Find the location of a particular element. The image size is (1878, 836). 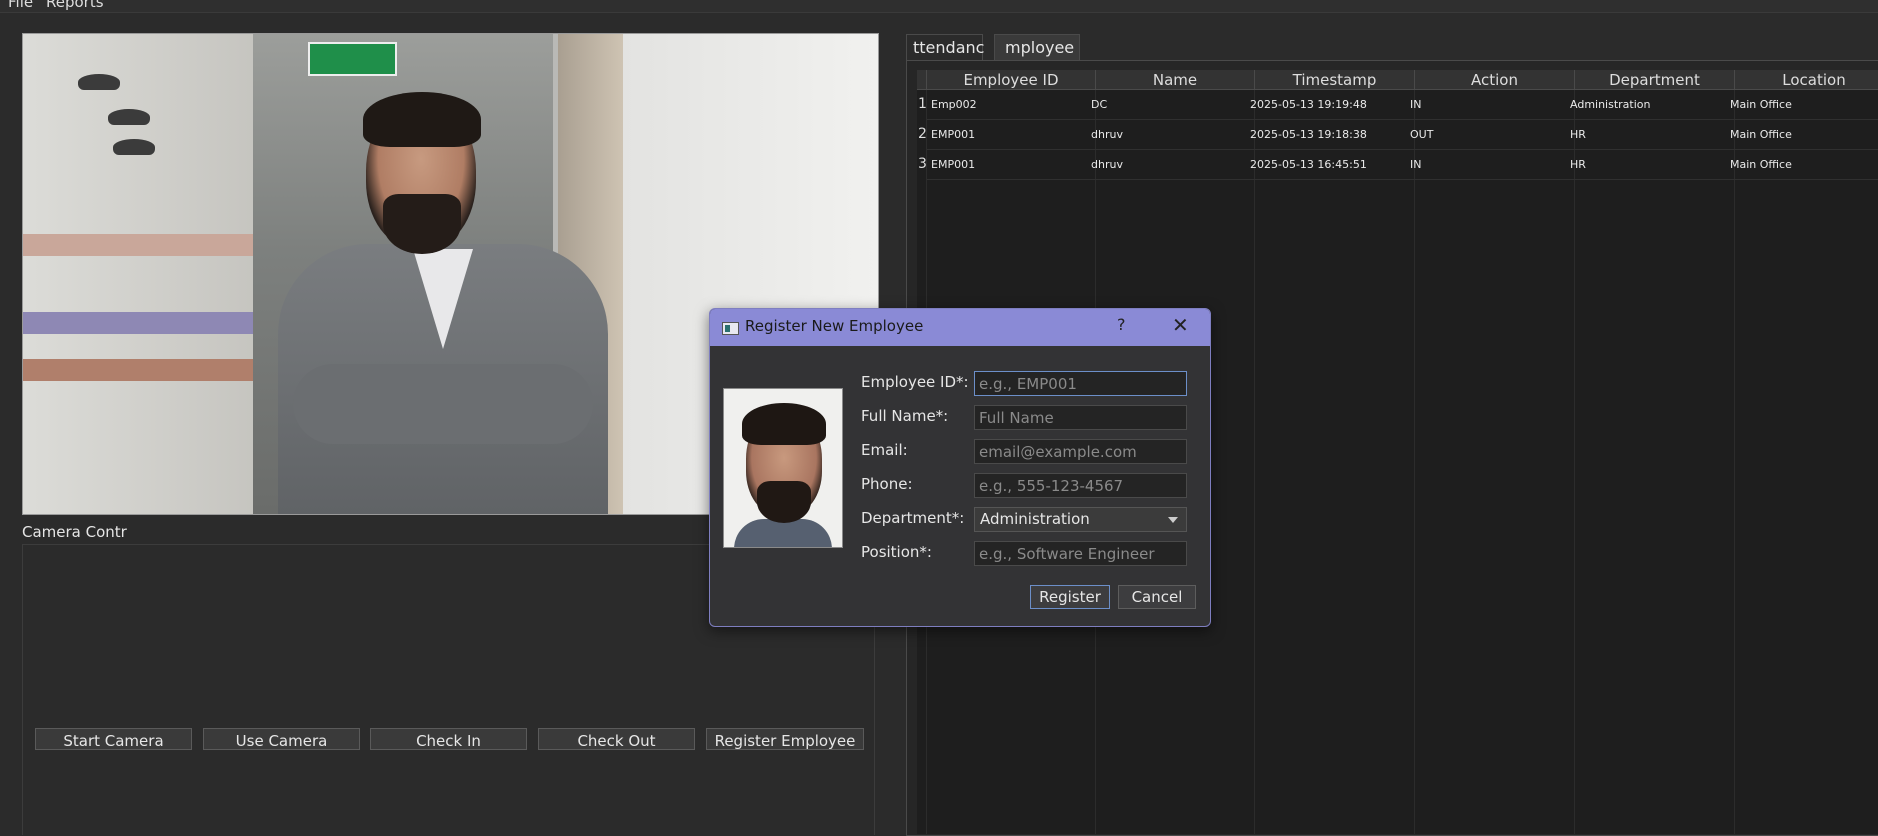

email-label: Email: is located at coordinates (884, 450).